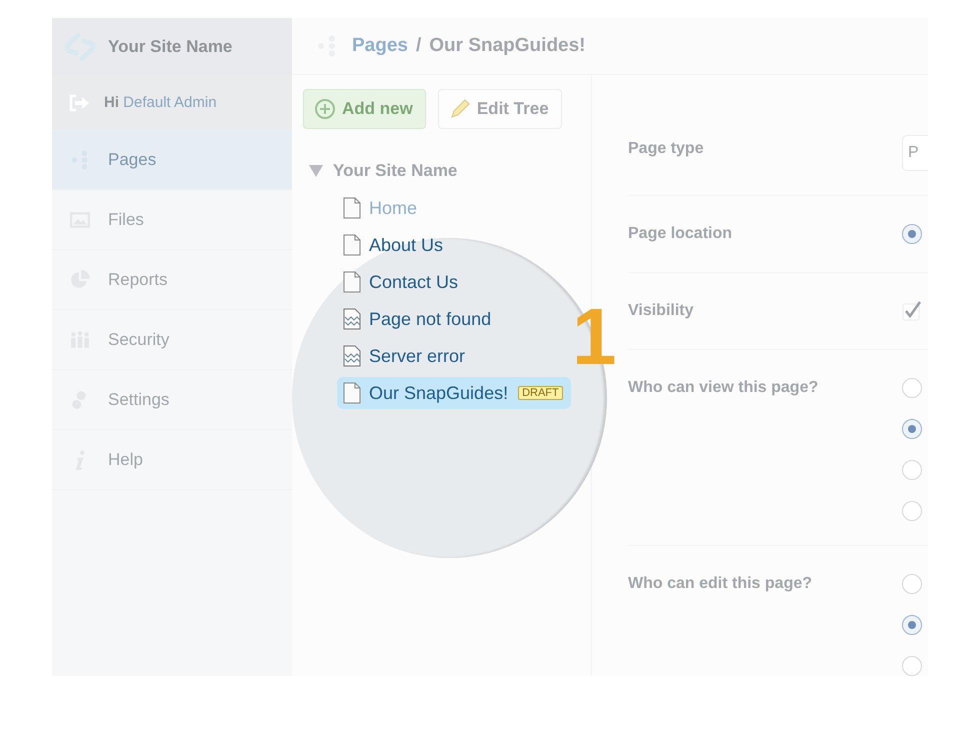  Describe the element at coordinates (912, 311) in the screenshot. I see `checkbox` at that location.